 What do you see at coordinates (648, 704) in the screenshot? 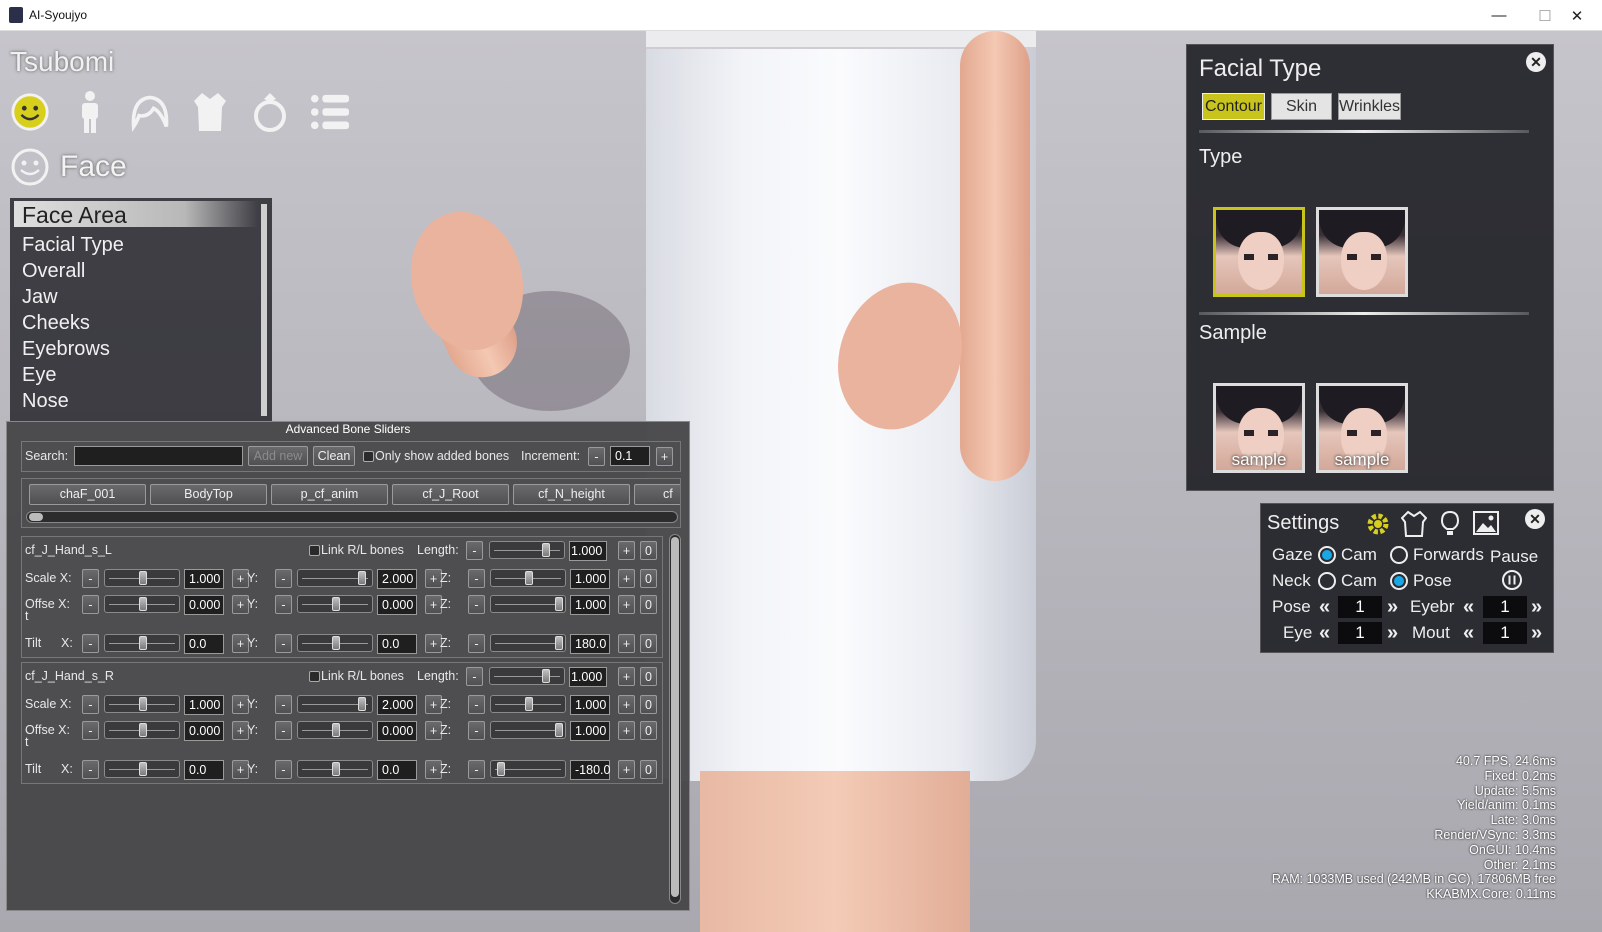
I see `scale-reset-button: 0` at bounding box center [648, 704].